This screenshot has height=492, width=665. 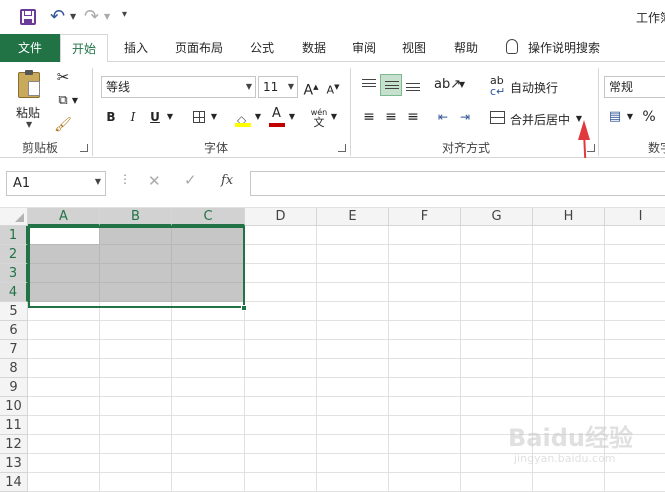 What do you see at coordinates (425, 463) in the screenshot?
I see `cell-f13` at bounding box center [425, 463].